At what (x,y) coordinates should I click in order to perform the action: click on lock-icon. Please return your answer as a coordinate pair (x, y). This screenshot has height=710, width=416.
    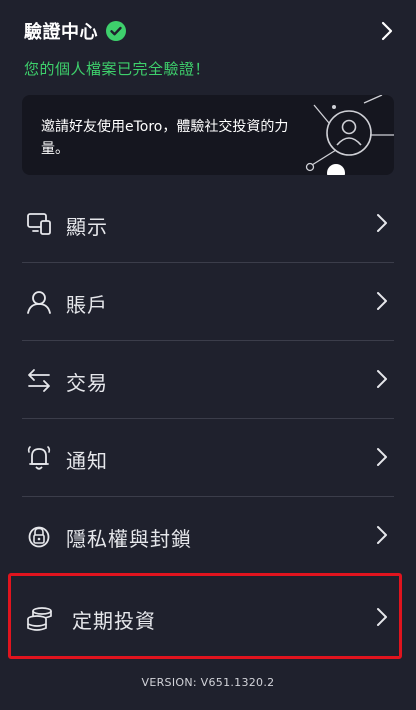
    Looking at the image, I should click on (39, 537).